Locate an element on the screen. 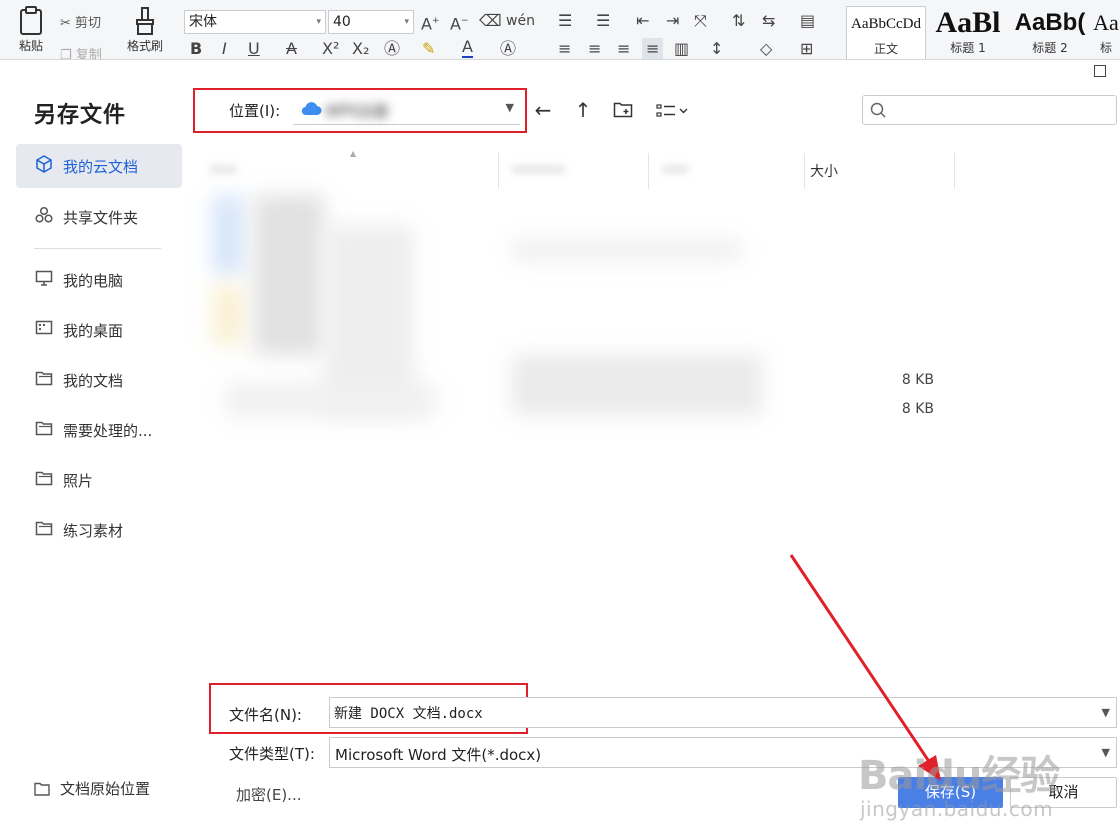  up-button: ↑ is located at coordinates (583, 110).